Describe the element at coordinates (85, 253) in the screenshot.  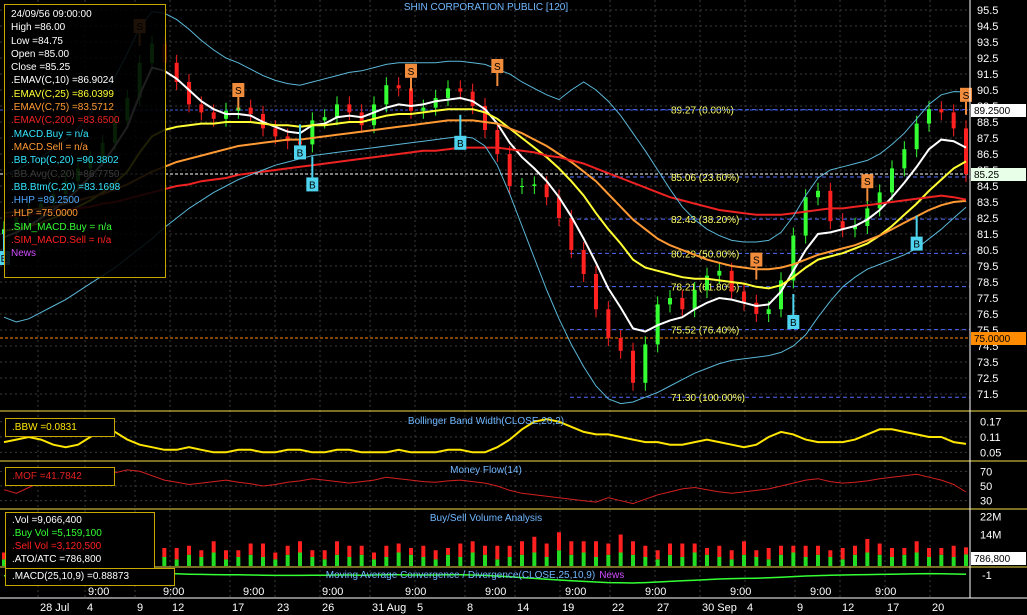
I see `news-label: News` at that location.